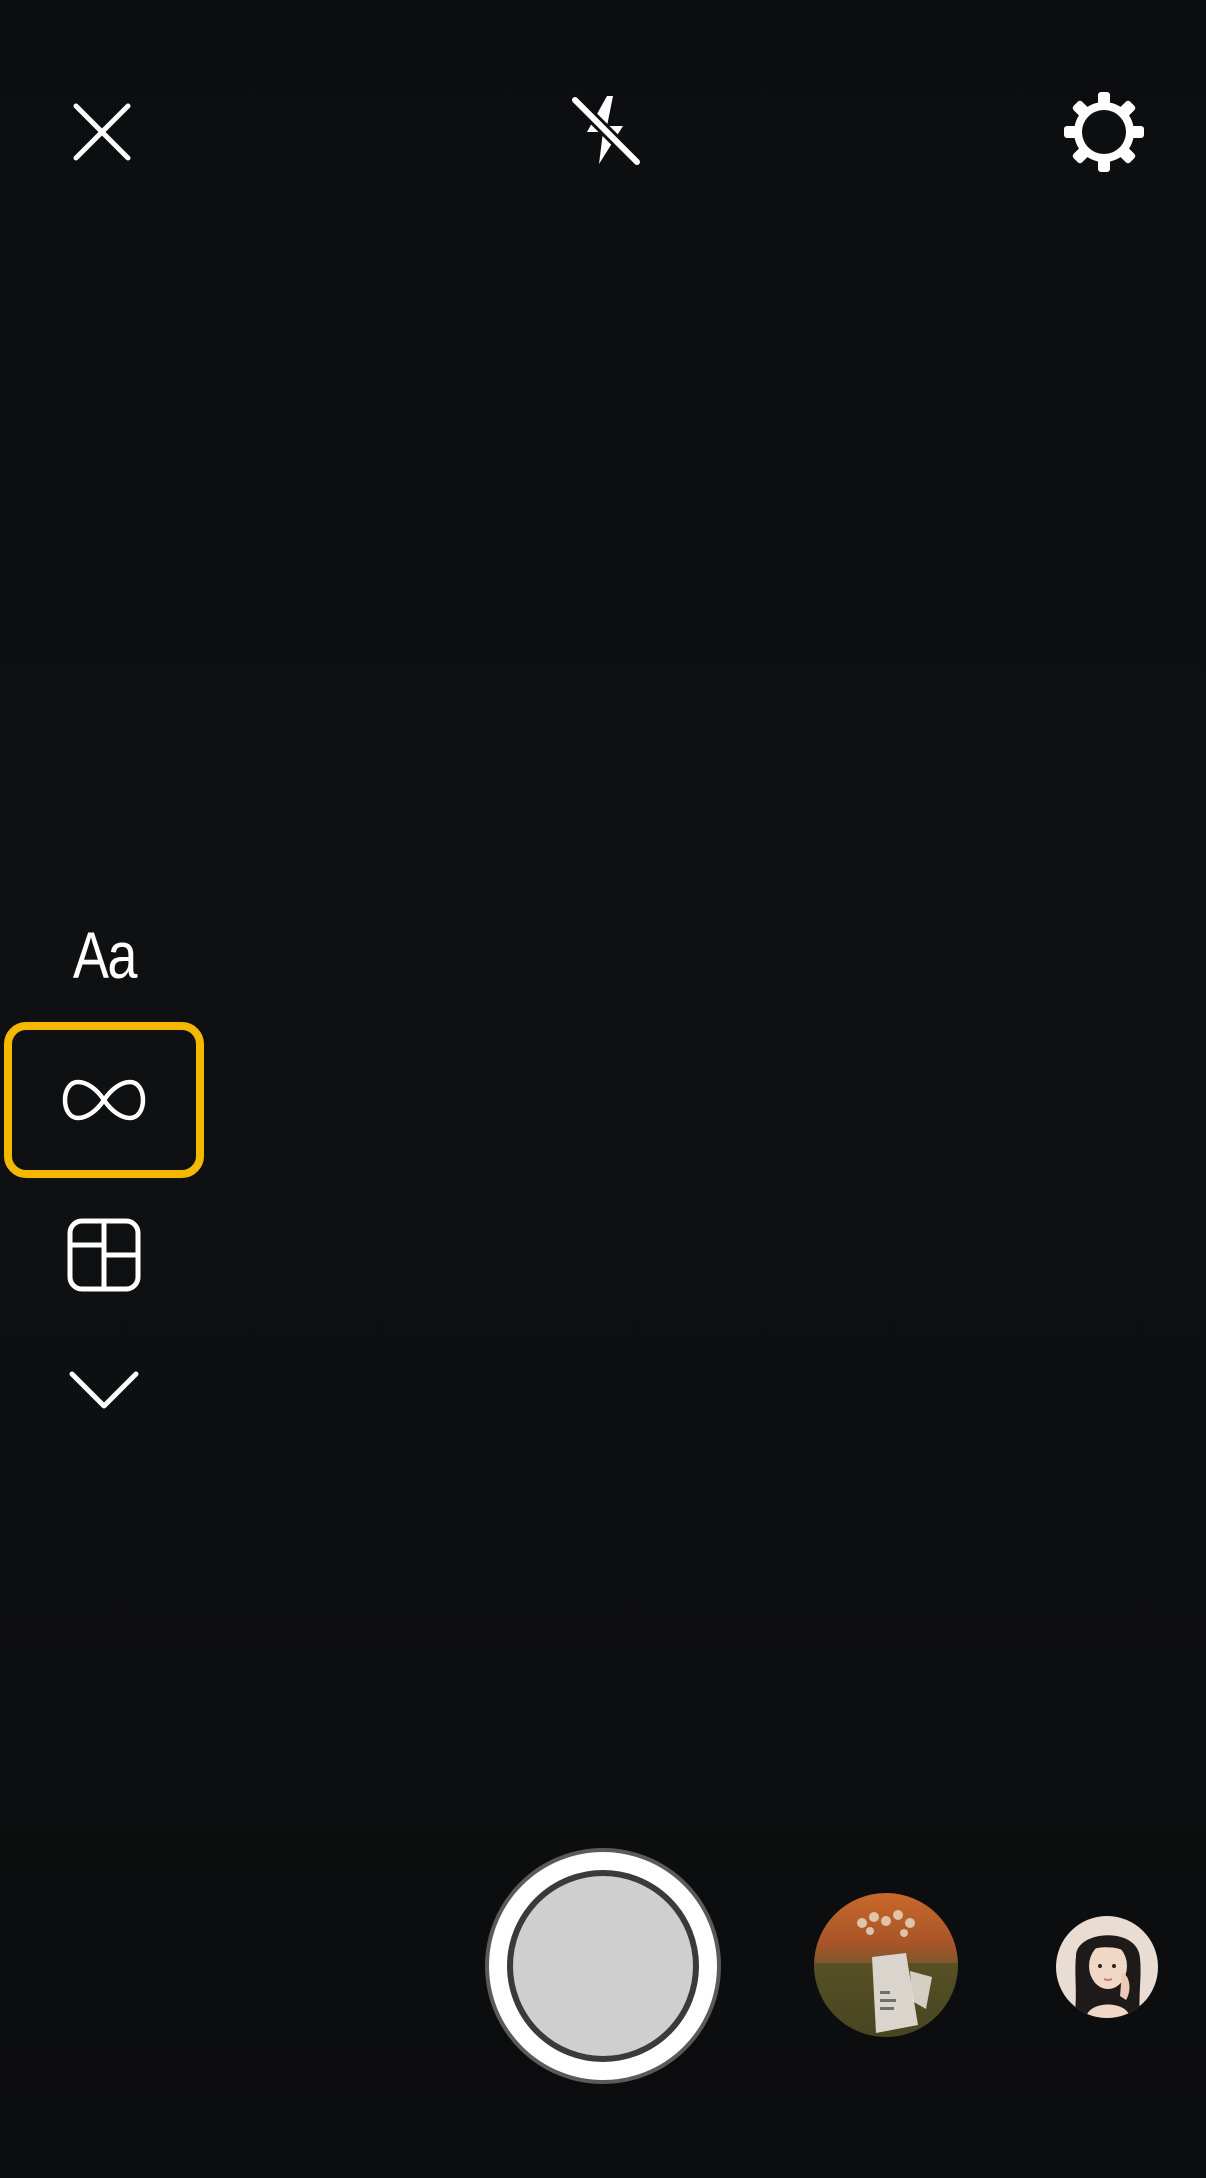 The image size is (1206, 2178). I want to click on flash-toggle-button, so click(605, 130).